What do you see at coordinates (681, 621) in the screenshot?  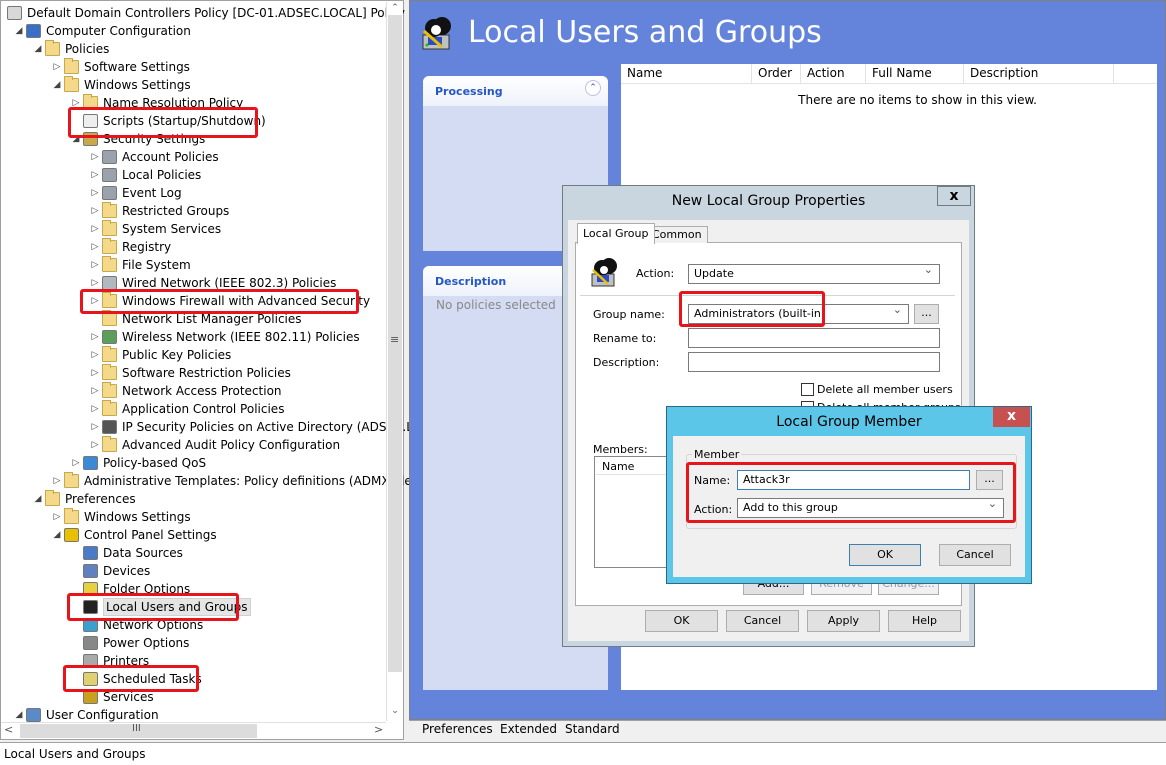 I see `ok-button: OK` at bounding box center [681, 621].